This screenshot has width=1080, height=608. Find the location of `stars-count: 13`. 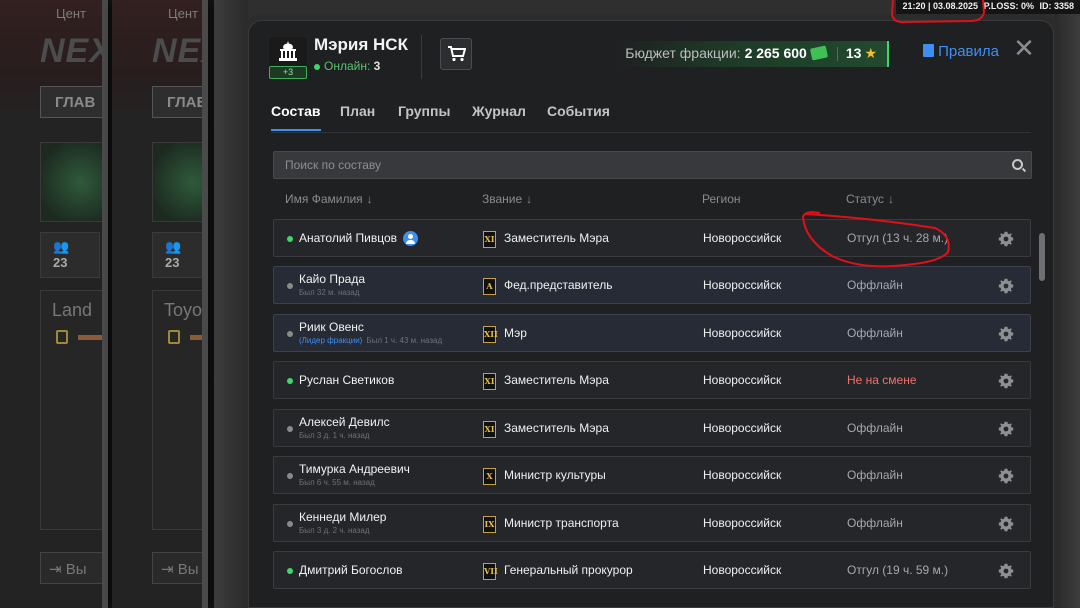

stars-count: 13 is located at coordinates (853, 53).